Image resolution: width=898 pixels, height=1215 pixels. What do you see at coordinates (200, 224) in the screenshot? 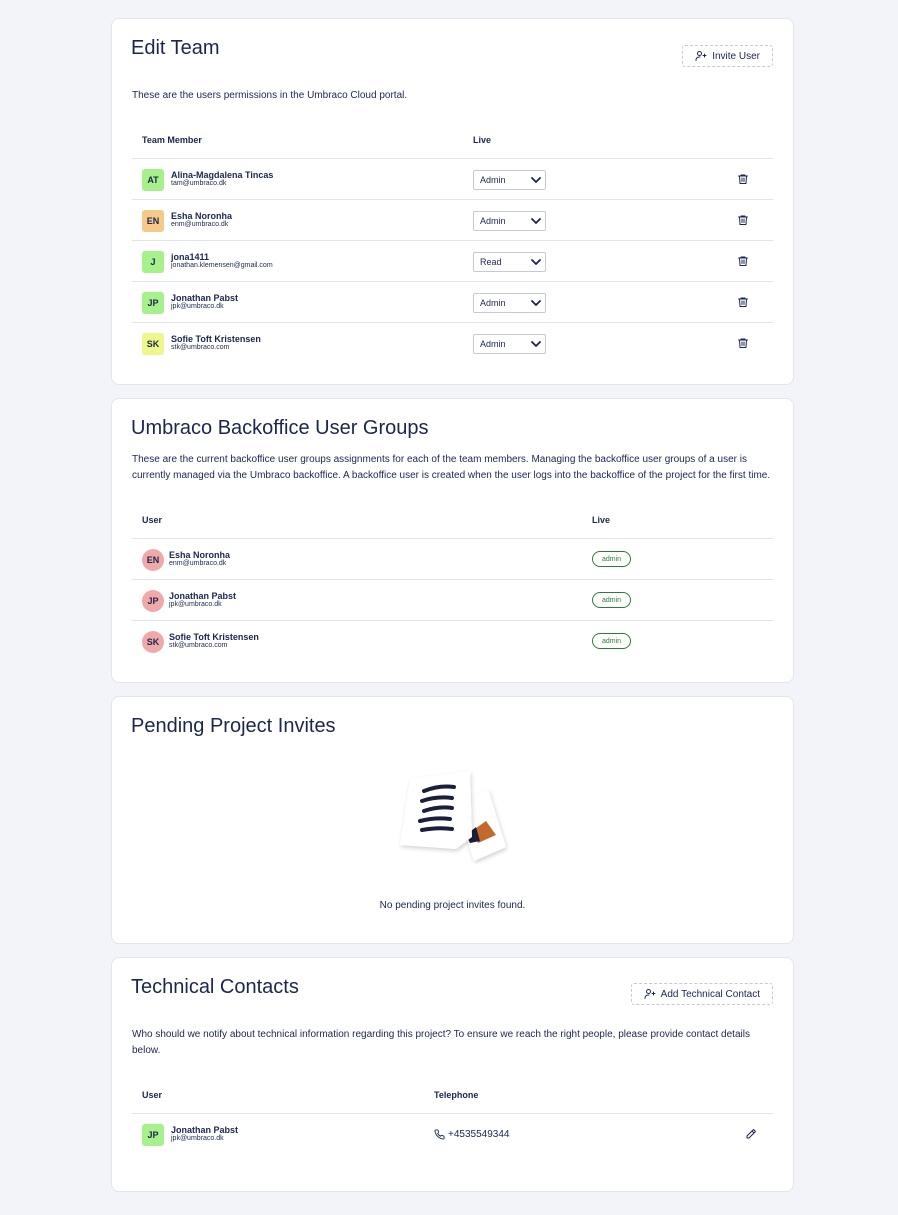
I see `member-email: enm@umbraco.dk` at bounding box center [200, 224].